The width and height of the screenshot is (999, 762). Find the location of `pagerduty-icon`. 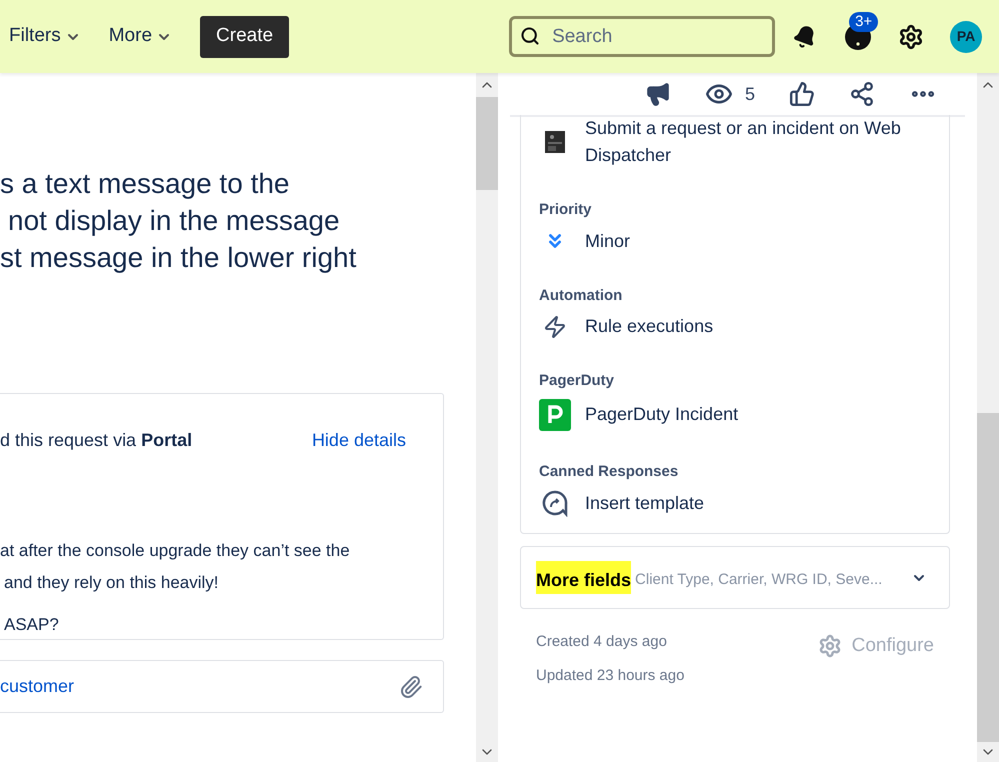

pagerduty-icon is located at coordinates (555, 414).